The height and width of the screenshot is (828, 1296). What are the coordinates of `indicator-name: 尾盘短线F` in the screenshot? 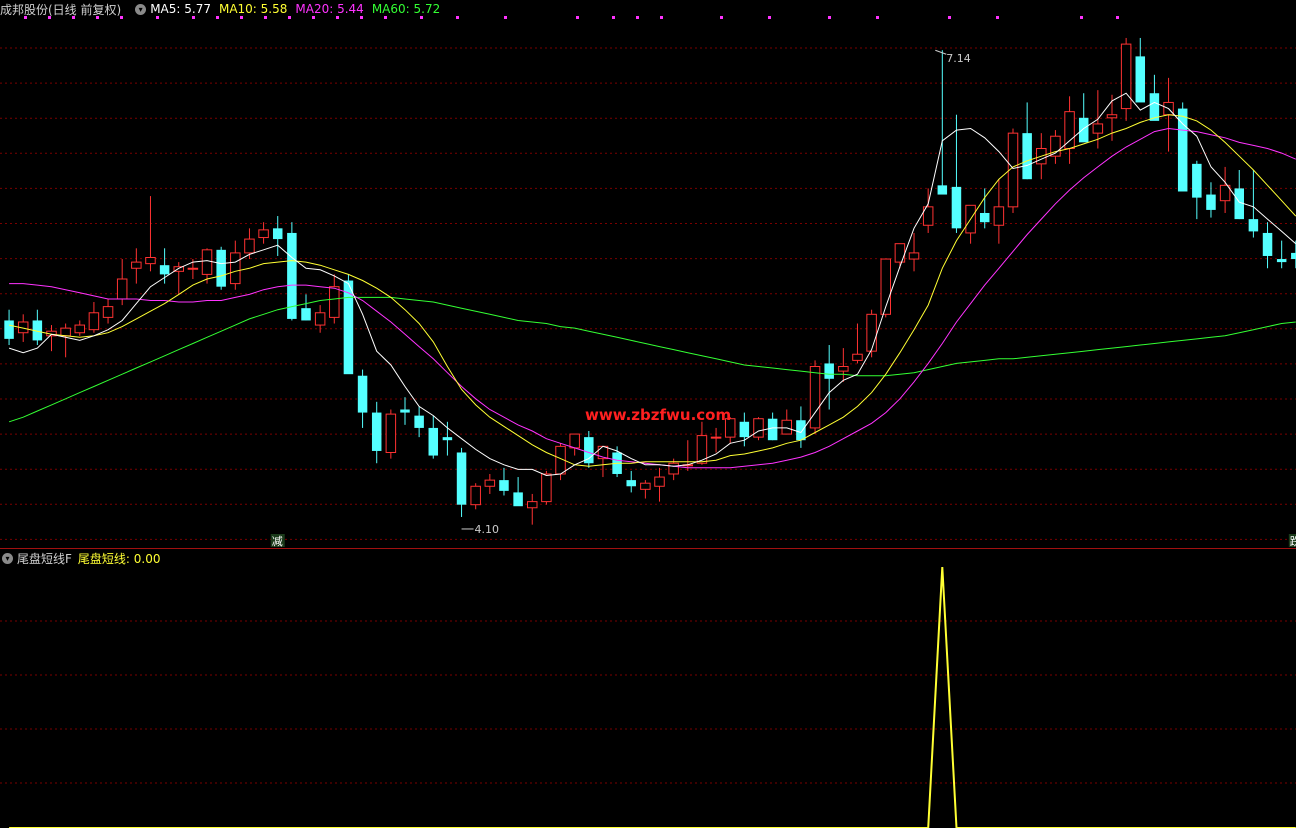 It's located at (44, 558).